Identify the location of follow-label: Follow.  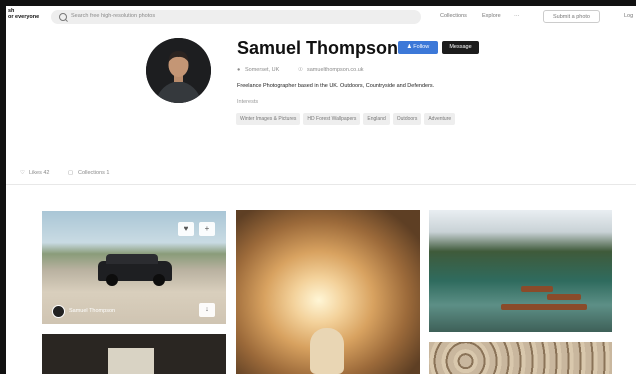
(421, 47).